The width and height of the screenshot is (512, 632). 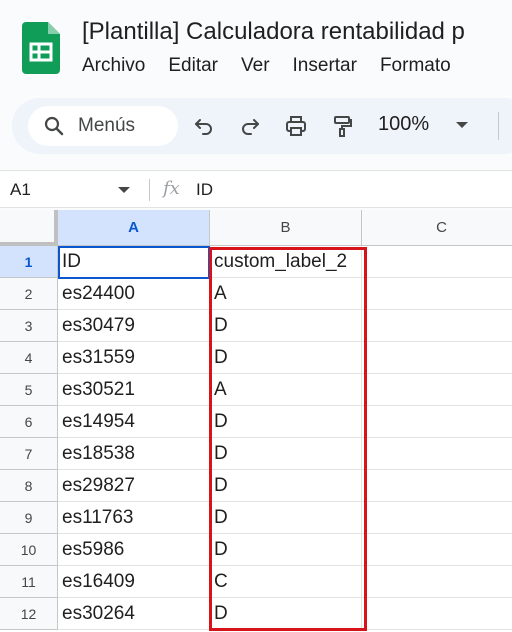 I want to click on row-header: 8, so click(x=29, y=486).